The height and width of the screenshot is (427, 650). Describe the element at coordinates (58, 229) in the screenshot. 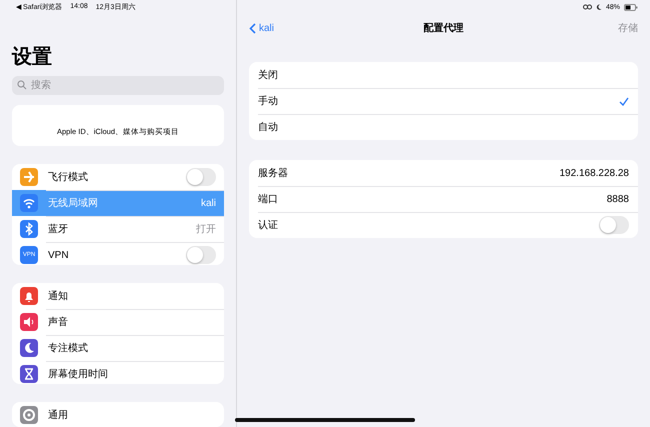

I see `row-label: 蓝牙` at that location.